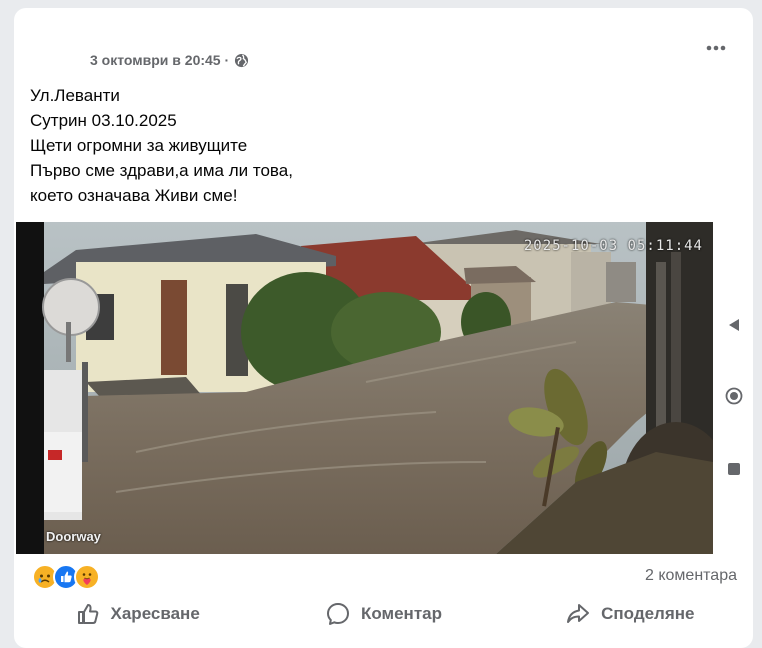 Image resolution: width=762 pixels, height=648 pixels. I want to click on video-watermark: Doorway, so click(73, 536).